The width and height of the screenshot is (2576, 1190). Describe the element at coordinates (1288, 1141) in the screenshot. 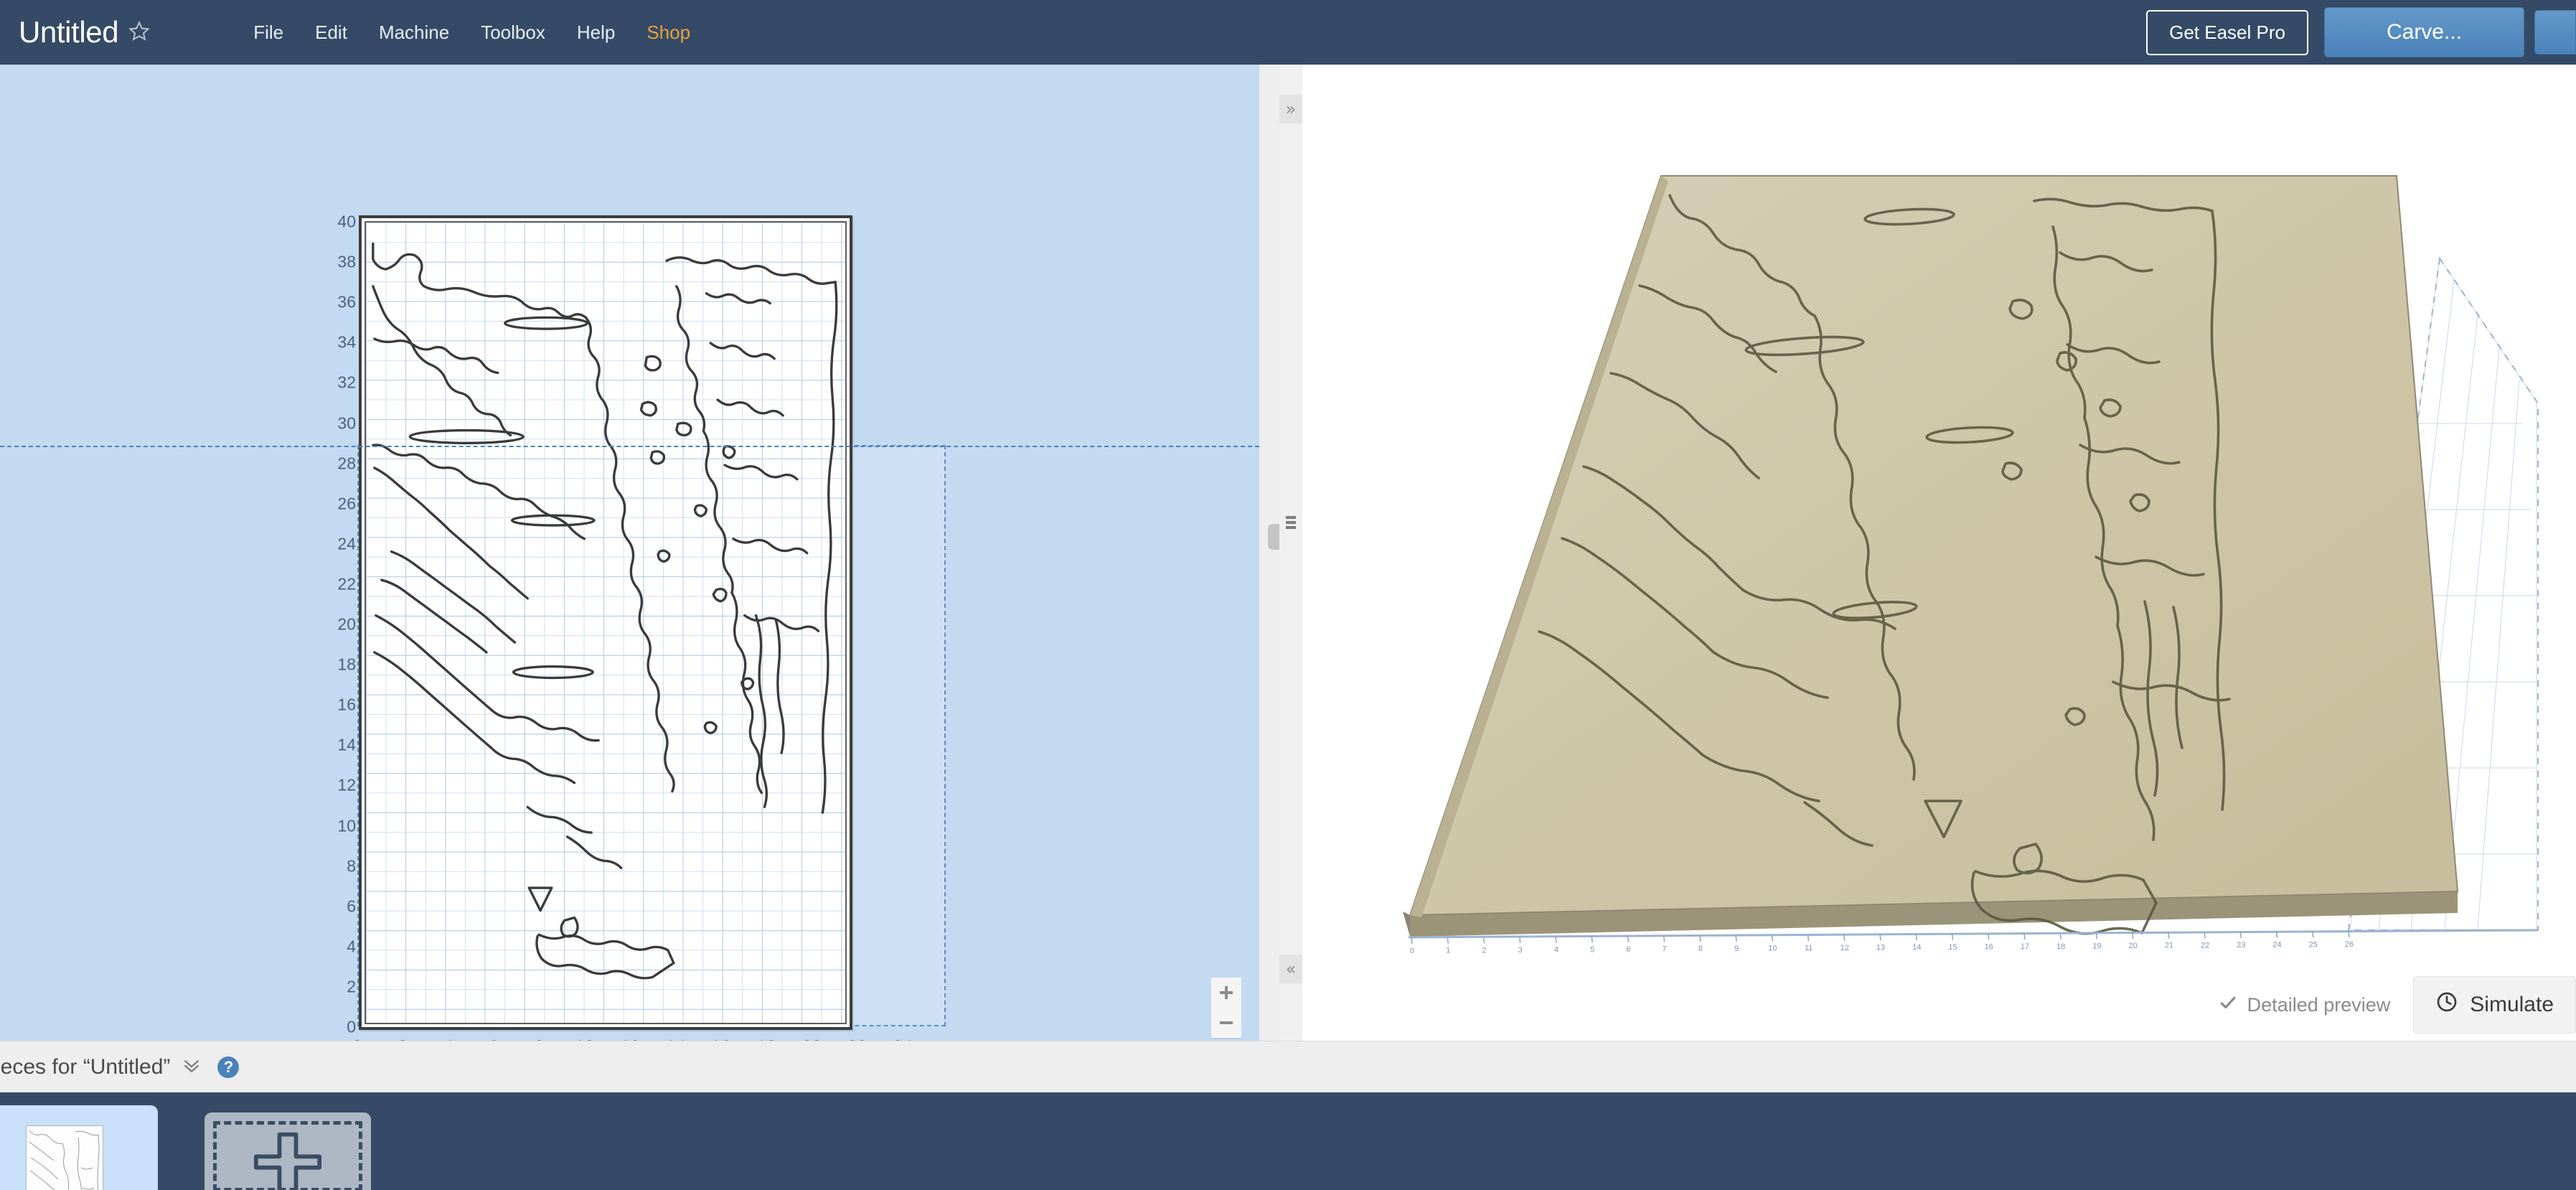

I see `pieces-tray` at that location.